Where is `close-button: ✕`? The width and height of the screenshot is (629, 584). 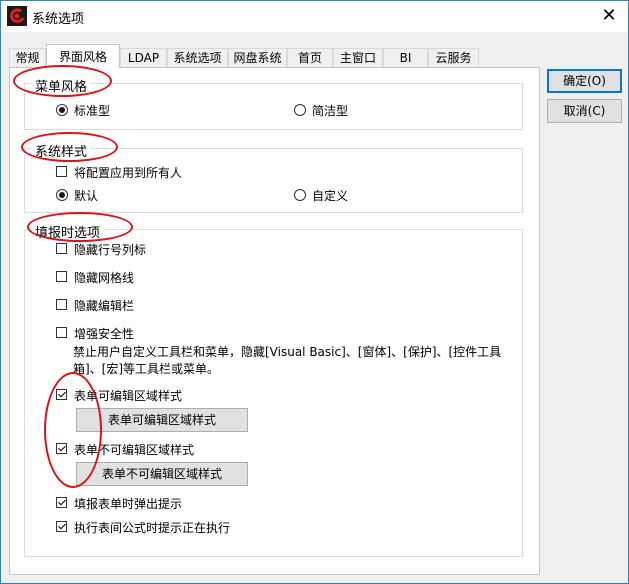
close-button: ✕ is located at coordinates (609, 17).